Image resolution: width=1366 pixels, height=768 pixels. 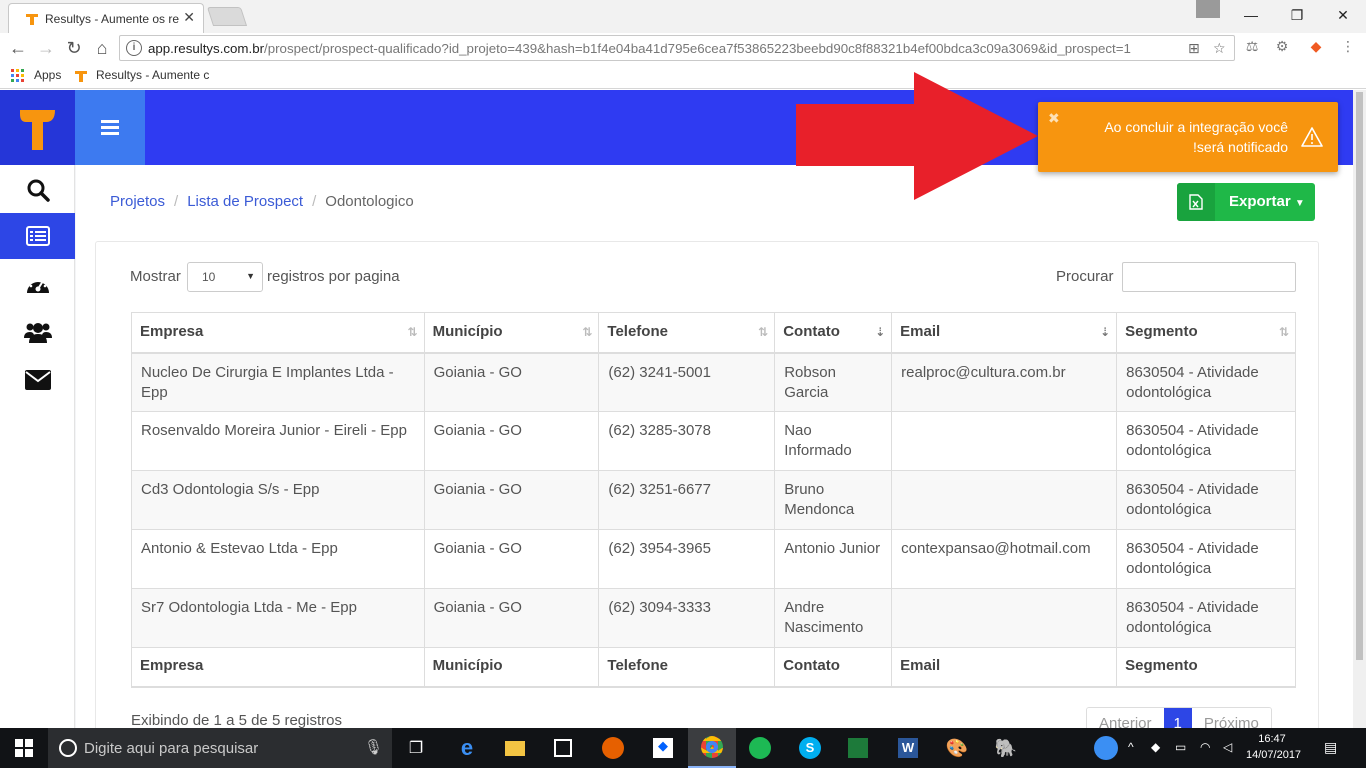 What do you see at coordinates (1209, 277) in the screenshot?
I see `search-input` at bounding box center [1209, 277].